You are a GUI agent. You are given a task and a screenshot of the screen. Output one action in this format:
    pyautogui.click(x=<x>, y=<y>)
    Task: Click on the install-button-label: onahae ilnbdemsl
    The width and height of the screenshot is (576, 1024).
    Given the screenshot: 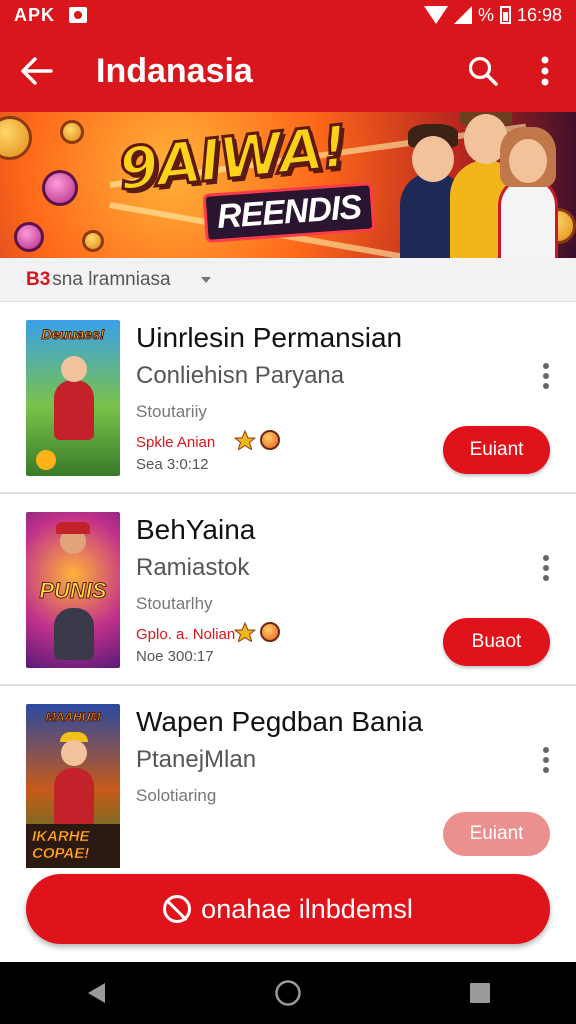 What is the action you would take?
    pyautogui.click(x=307, y=908)
    